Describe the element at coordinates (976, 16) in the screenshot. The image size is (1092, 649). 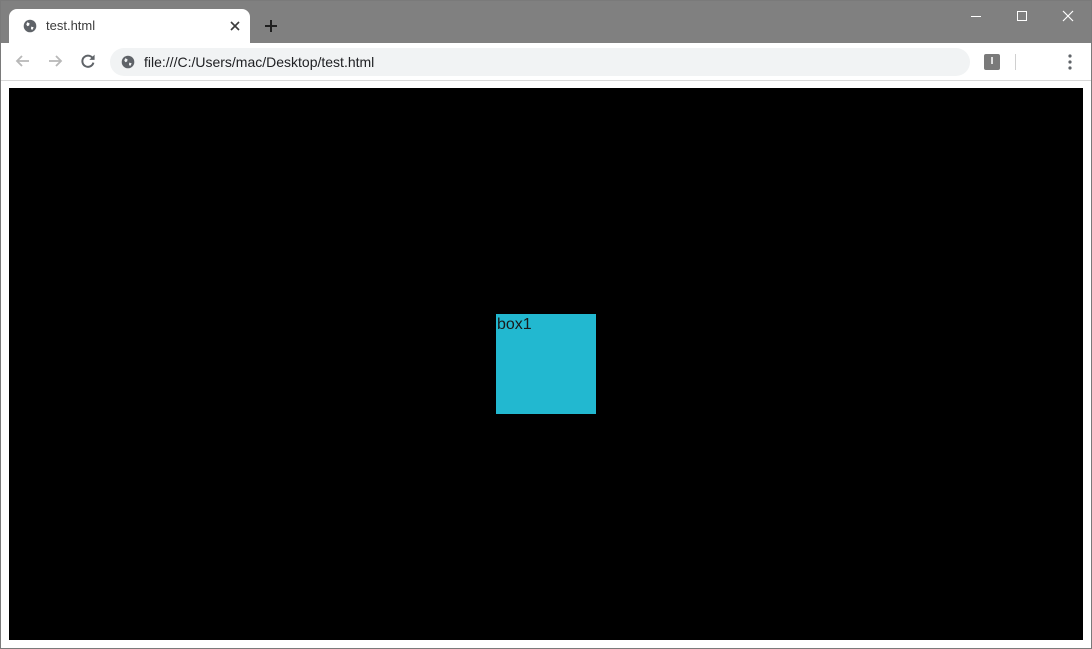
I see `minimize-icon` at that location.